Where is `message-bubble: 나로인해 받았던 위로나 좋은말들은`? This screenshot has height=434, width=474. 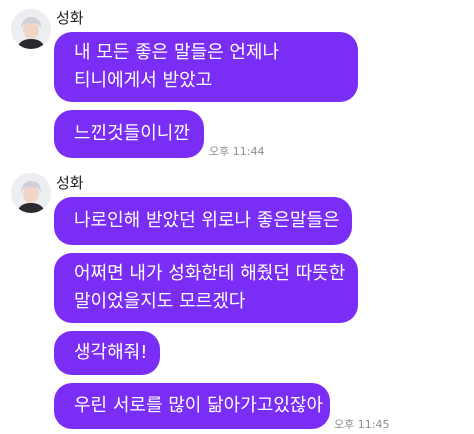 message-bubble: 나로인해 받았던 위로나 좋은말들은 is located at coordinates (203, 221).